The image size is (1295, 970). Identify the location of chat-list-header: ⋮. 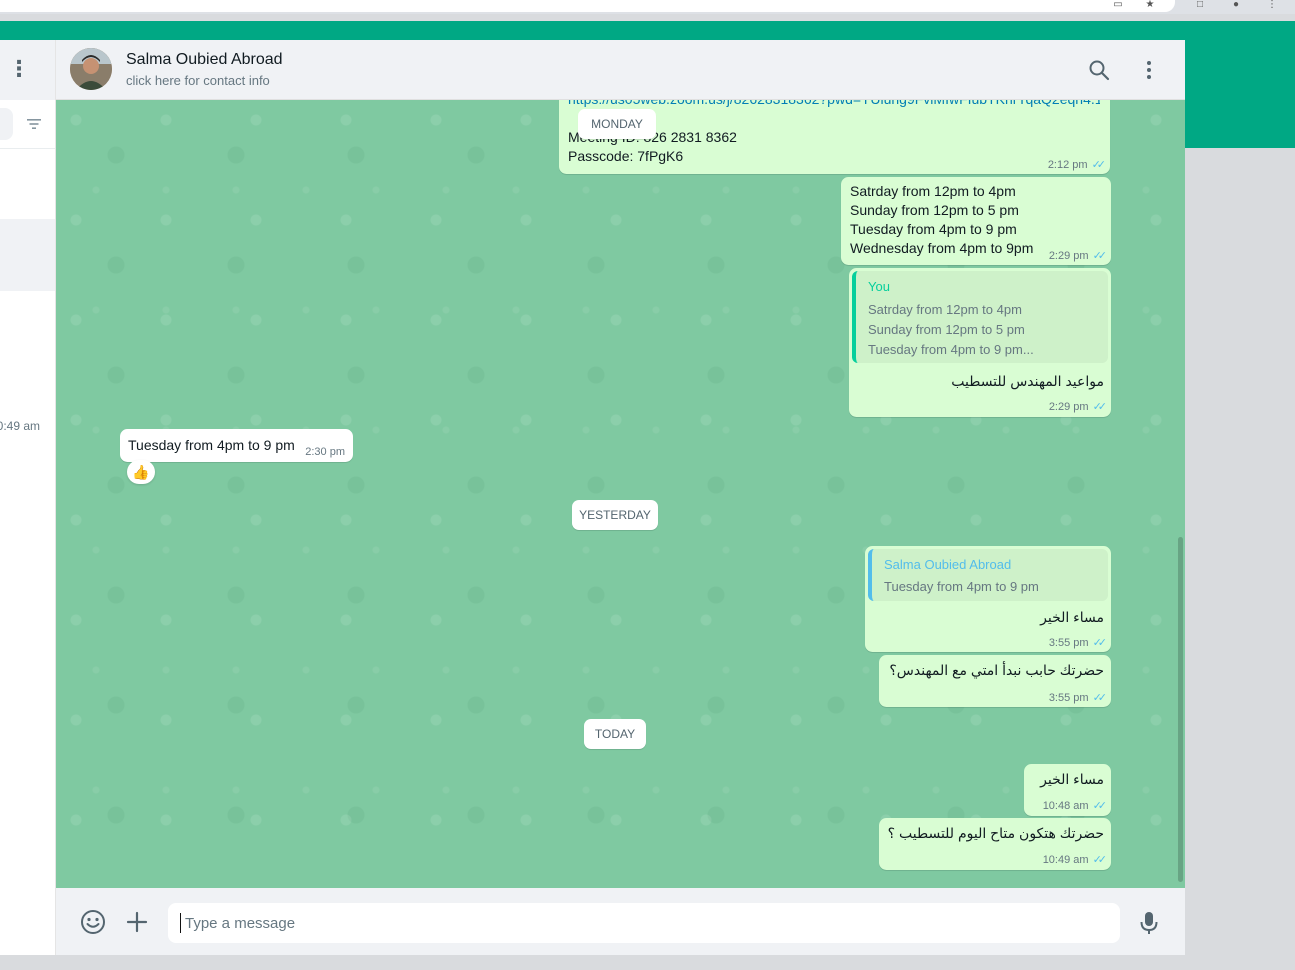
(27, 70).